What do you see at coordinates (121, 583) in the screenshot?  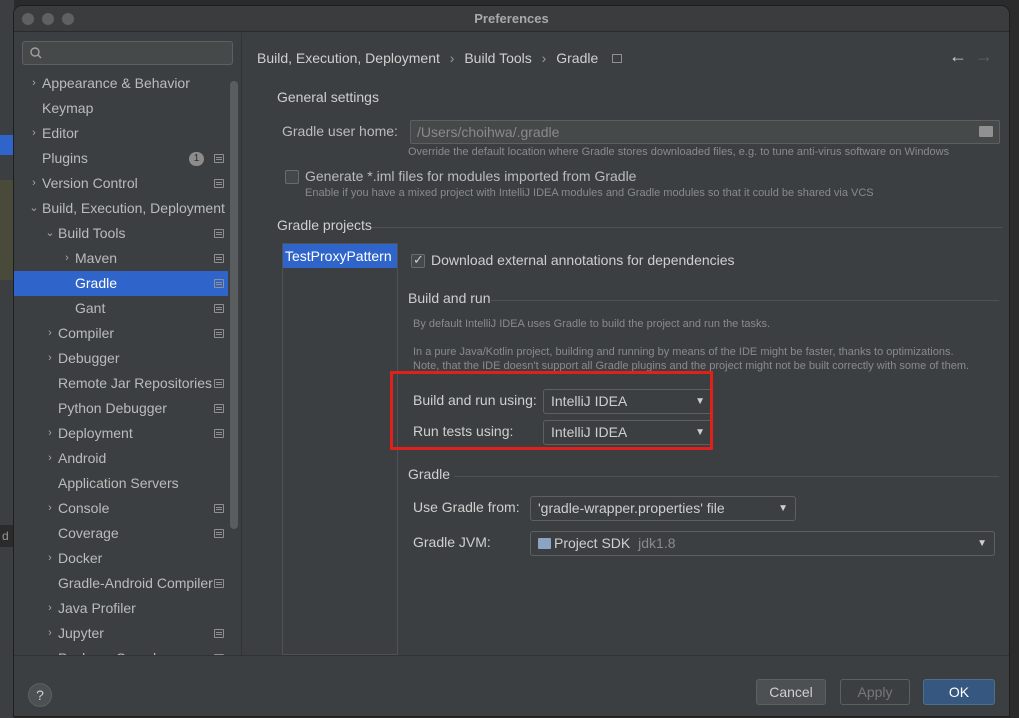 I see `sidebar-item: Gradle-Android Compiler` at bounding box center [121, 583].